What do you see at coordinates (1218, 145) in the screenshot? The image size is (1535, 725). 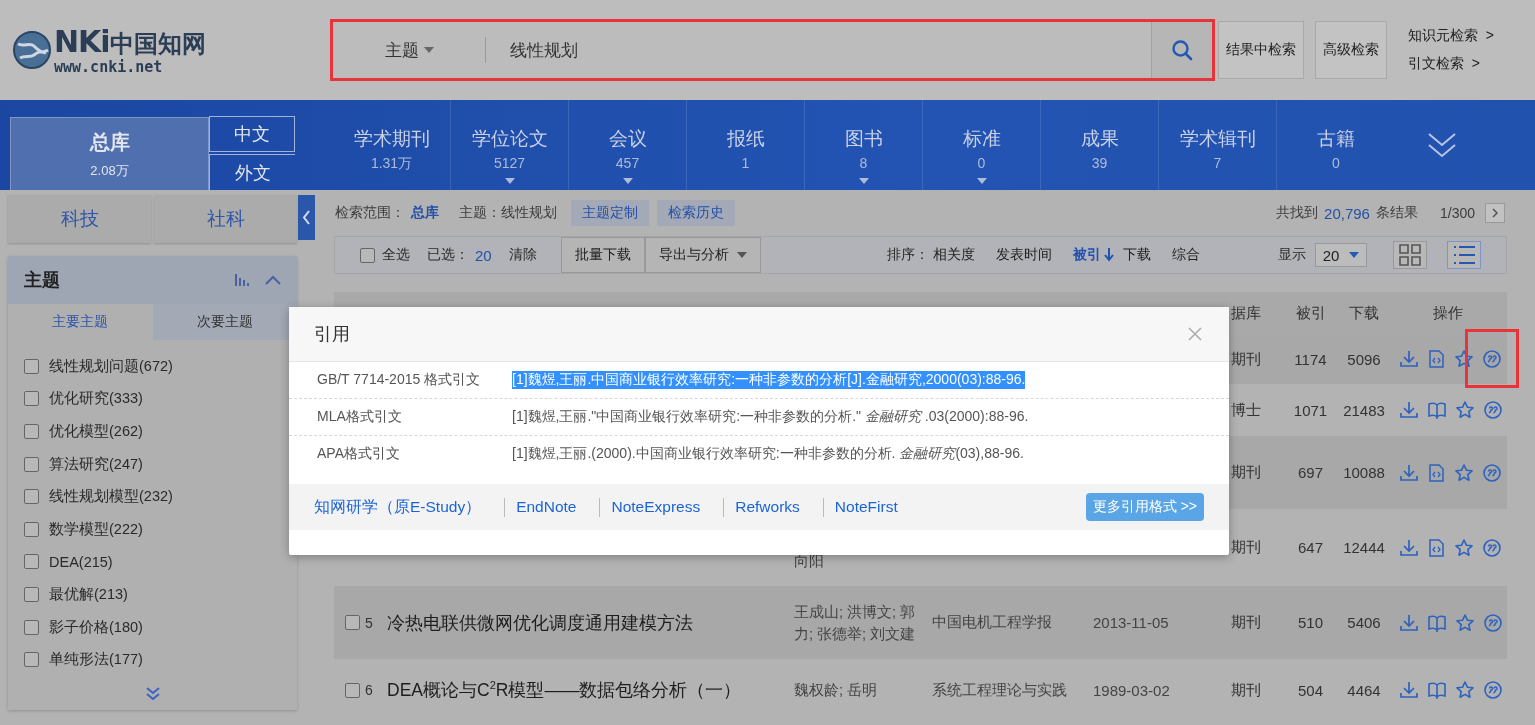 I see `database-tab: 学术辑刊 7` at bounding box center [1218, 145].